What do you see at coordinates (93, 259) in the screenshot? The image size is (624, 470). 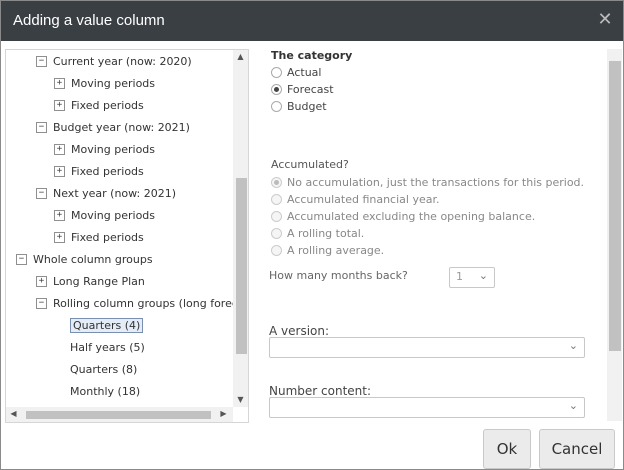 I see `tree-item-label: Whole column groups` at bounding box center [93, 259].